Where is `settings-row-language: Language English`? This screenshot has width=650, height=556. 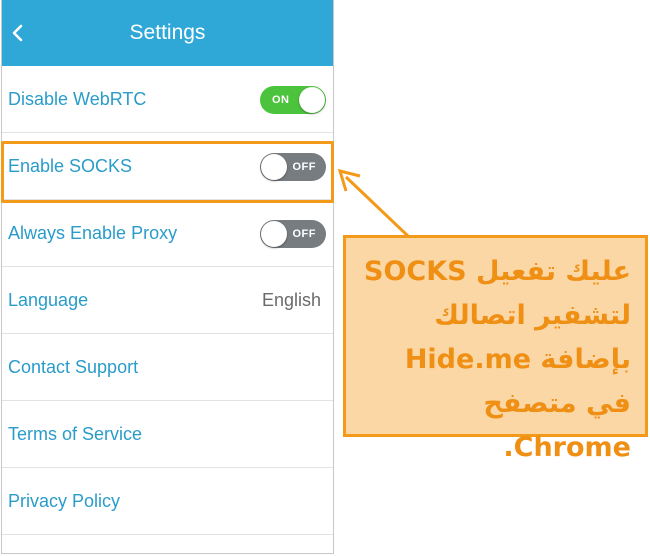
settings-row-language: Language English is located at coordinates (167, 300).